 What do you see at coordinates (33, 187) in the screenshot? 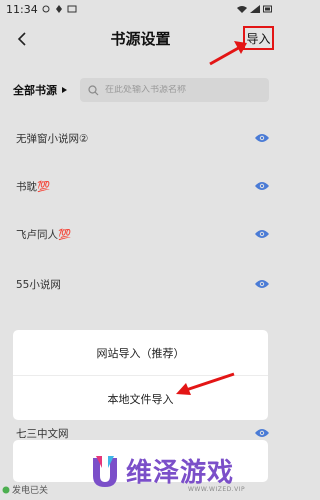
I see `source-name: 书耽💯` at bounding box center [33, 187].